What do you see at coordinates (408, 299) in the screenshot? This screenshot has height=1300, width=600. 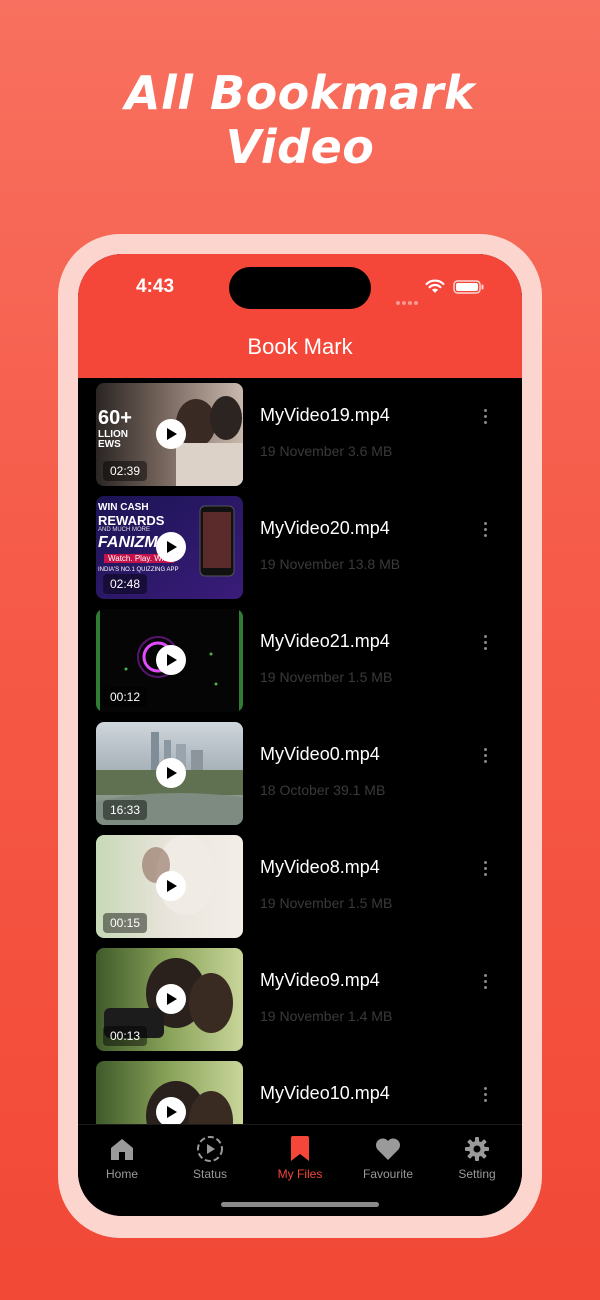 I see `signal-dots-icon` at bounding box center [408, 299].